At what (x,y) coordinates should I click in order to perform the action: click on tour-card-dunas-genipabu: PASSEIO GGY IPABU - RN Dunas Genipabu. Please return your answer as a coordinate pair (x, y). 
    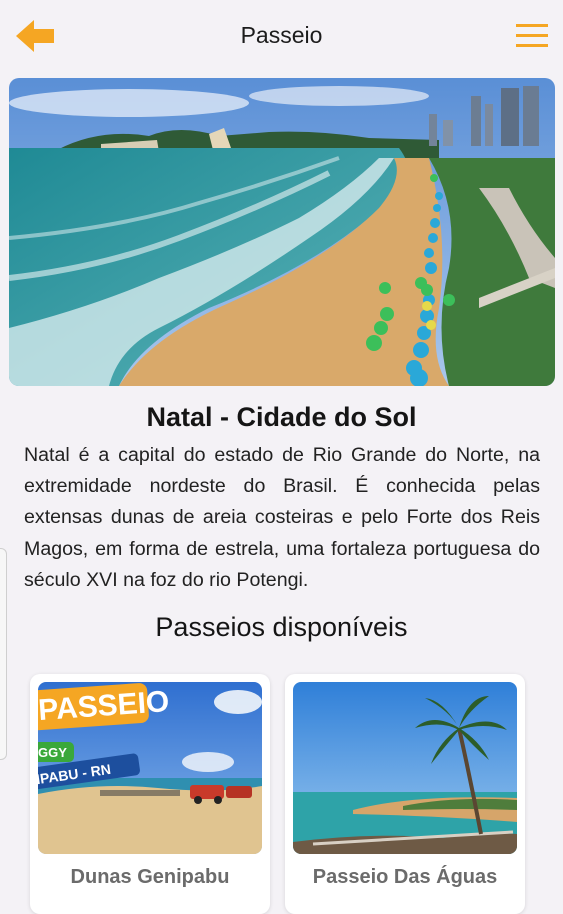
    Looking at the image, I should click on (150, 794).